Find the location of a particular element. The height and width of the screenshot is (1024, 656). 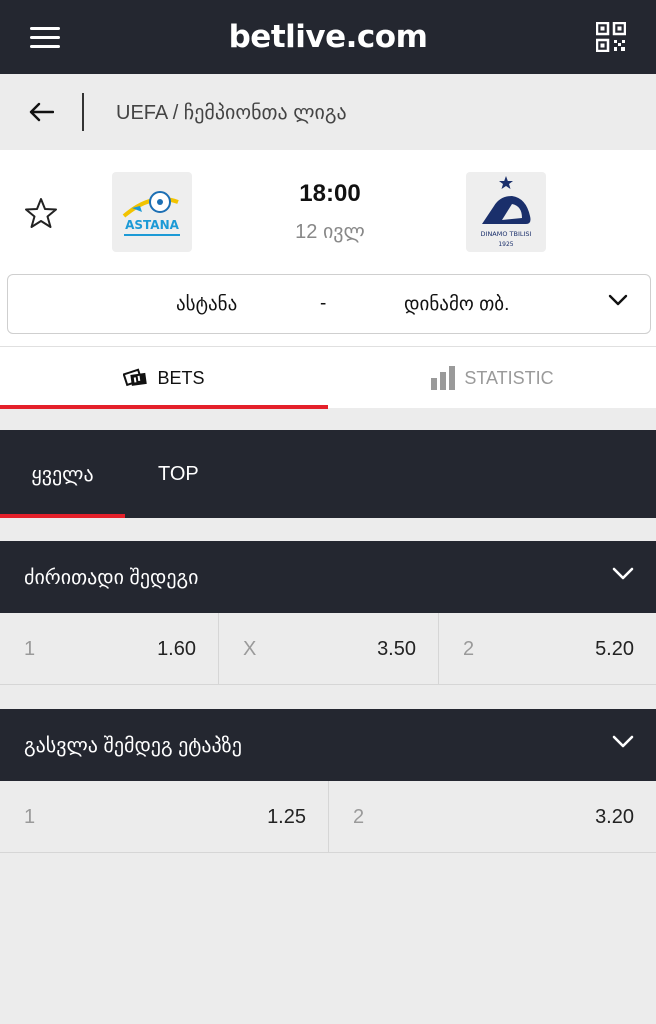

odds-row-main-result: 1 1.60 X 3.50 2 5.20 is located at coordinates (328, 649).